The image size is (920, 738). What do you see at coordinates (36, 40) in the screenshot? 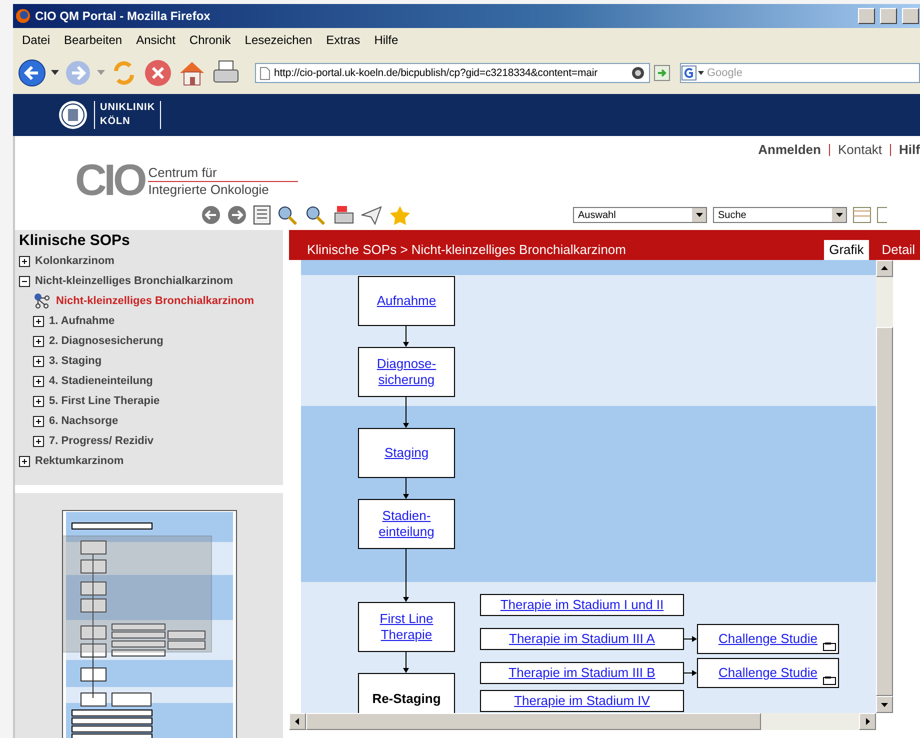
I see `menu-item: Datei` at bounding box center [36, 40].